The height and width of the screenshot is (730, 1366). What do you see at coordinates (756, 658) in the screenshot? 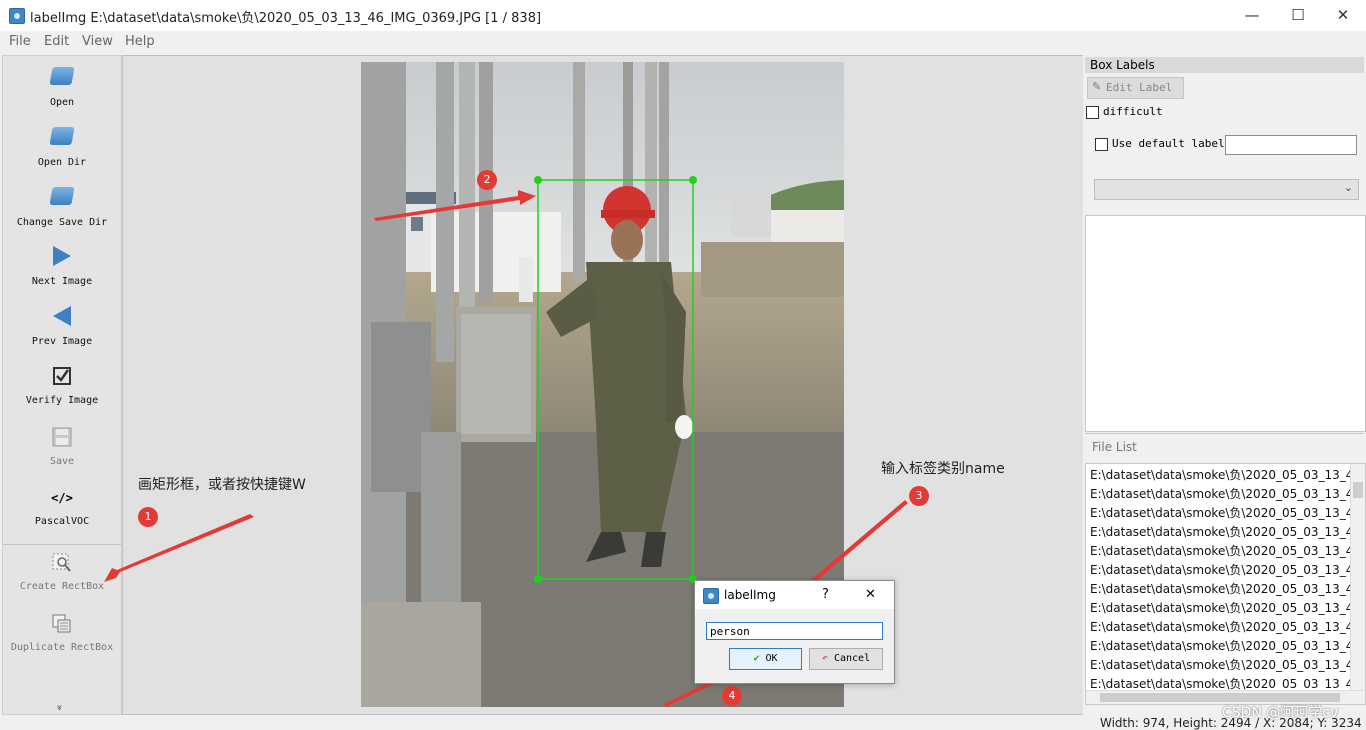
I see `checkmark-icon: ✔` at bounding box center [756, 658].